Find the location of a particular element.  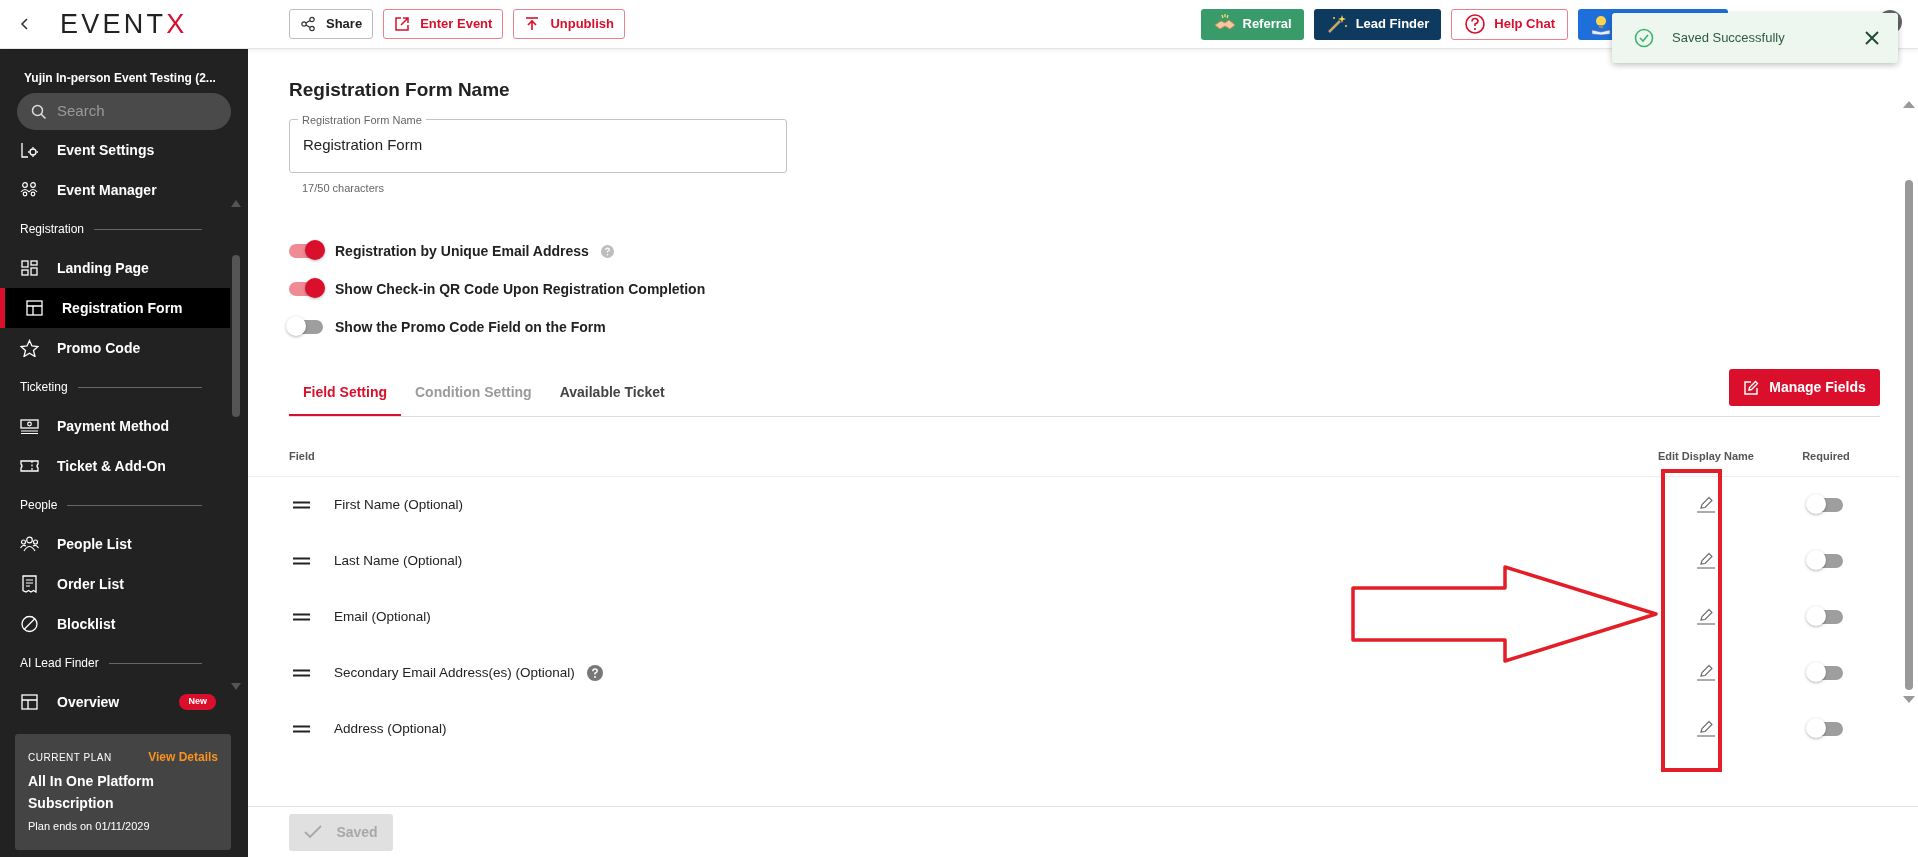

field-name: First Name (Optional) is located at coordinates (399, 504).